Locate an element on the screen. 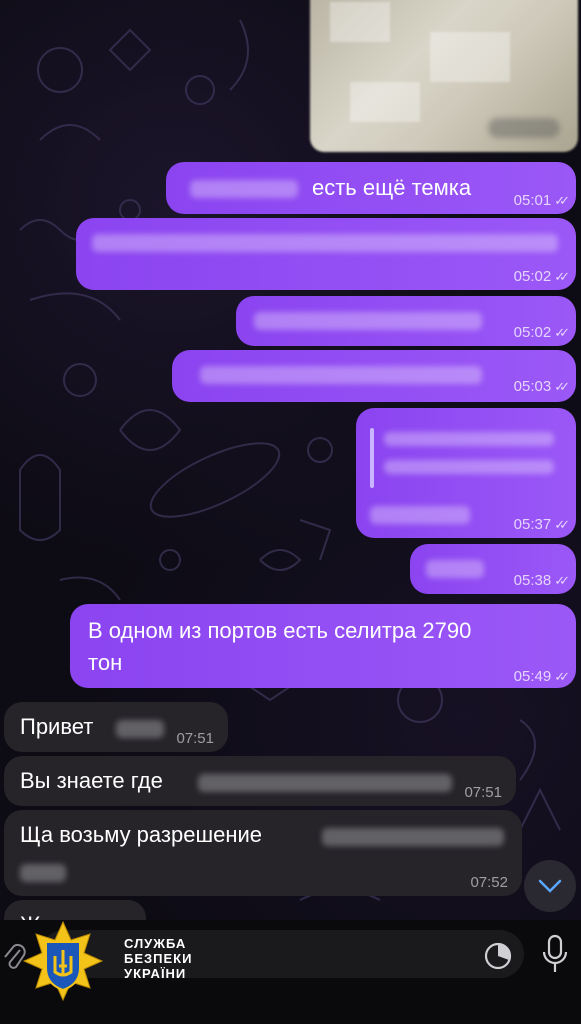 The height and width of the screenshot is (1024, 581). incoming-message: Ща возьму разрешение 07:52 is located at coordinates (263, 853).